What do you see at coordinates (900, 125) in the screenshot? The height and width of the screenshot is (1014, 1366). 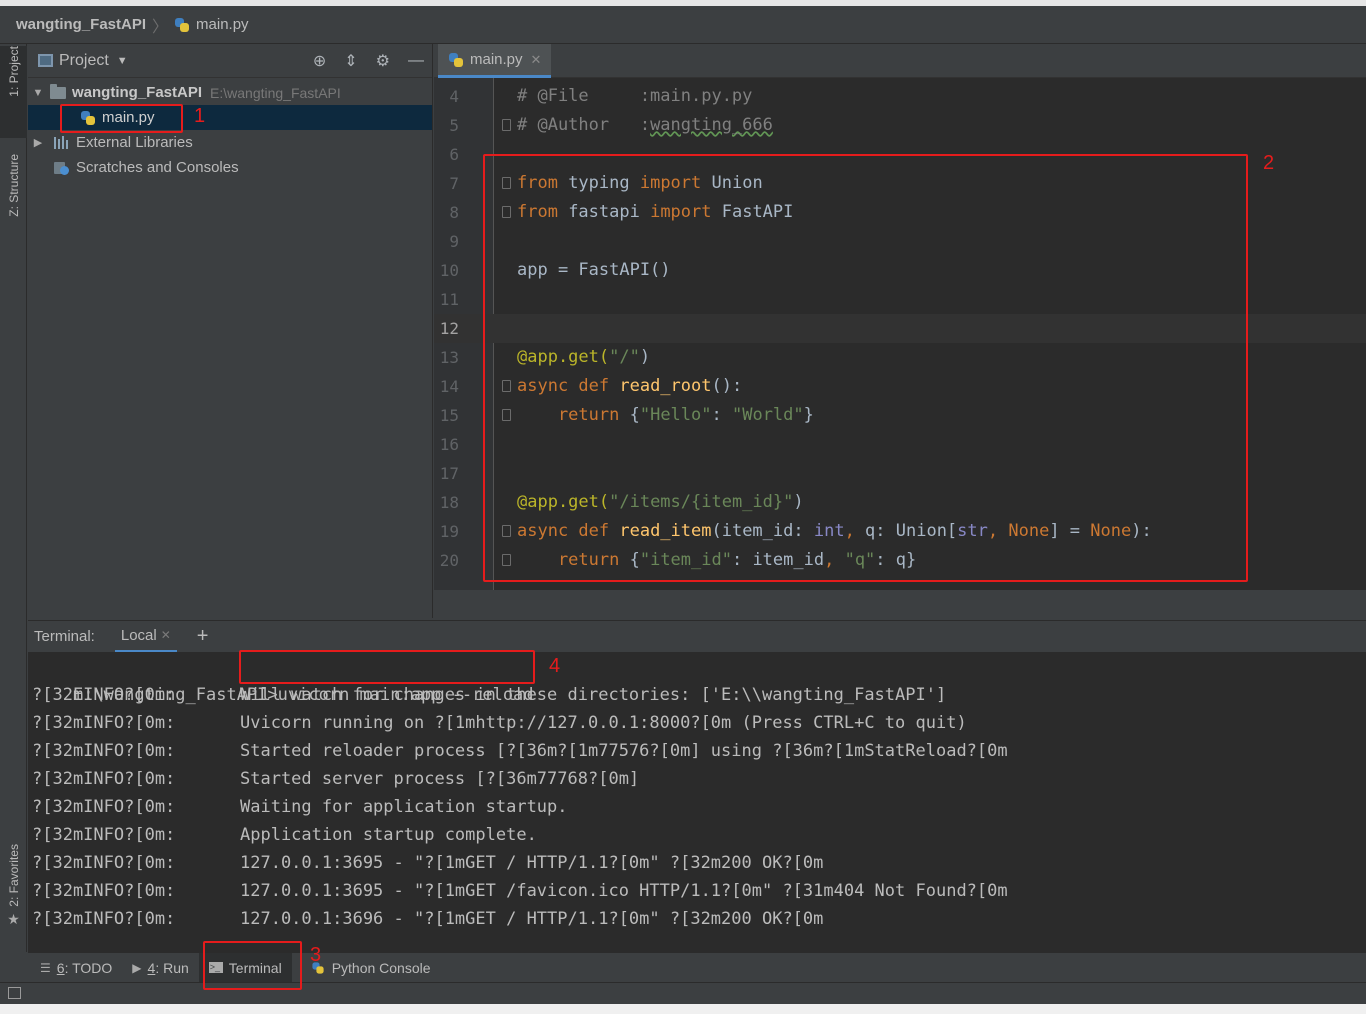 I see `code-line: 5 # @Author :wangting_666` at bounding box center [900, 125].